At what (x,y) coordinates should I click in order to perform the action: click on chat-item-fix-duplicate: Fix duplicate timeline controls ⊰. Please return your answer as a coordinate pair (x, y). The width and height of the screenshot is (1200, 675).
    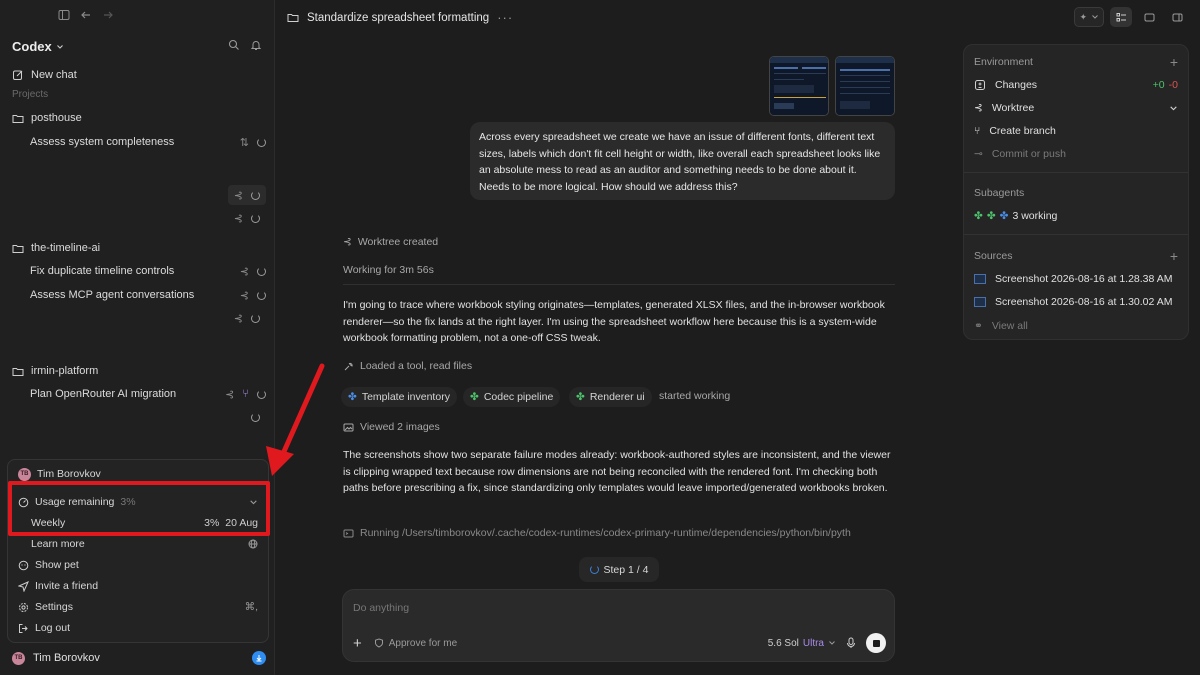
    Looking at the image, I should click on (148, 271).